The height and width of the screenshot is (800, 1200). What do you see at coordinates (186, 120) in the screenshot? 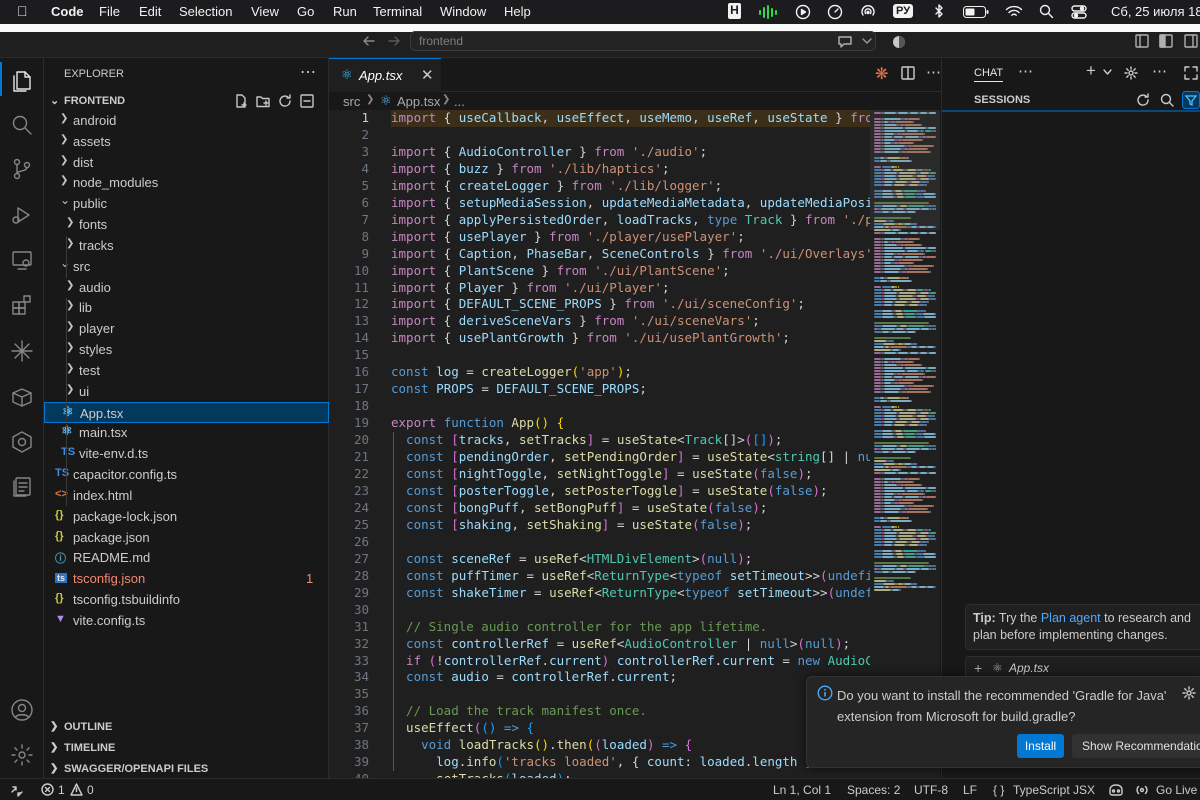
I see `tree-folder-android: ❯ android` at bounding box center [186, 120].